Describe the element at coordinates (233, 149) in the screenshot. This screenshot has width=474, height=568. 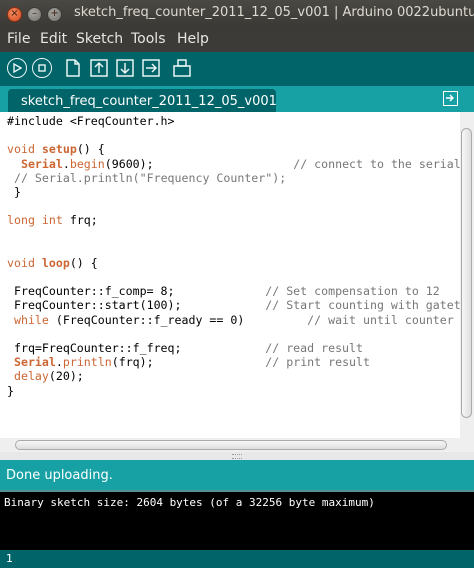
I see `code-line: void setup() {` at that location.